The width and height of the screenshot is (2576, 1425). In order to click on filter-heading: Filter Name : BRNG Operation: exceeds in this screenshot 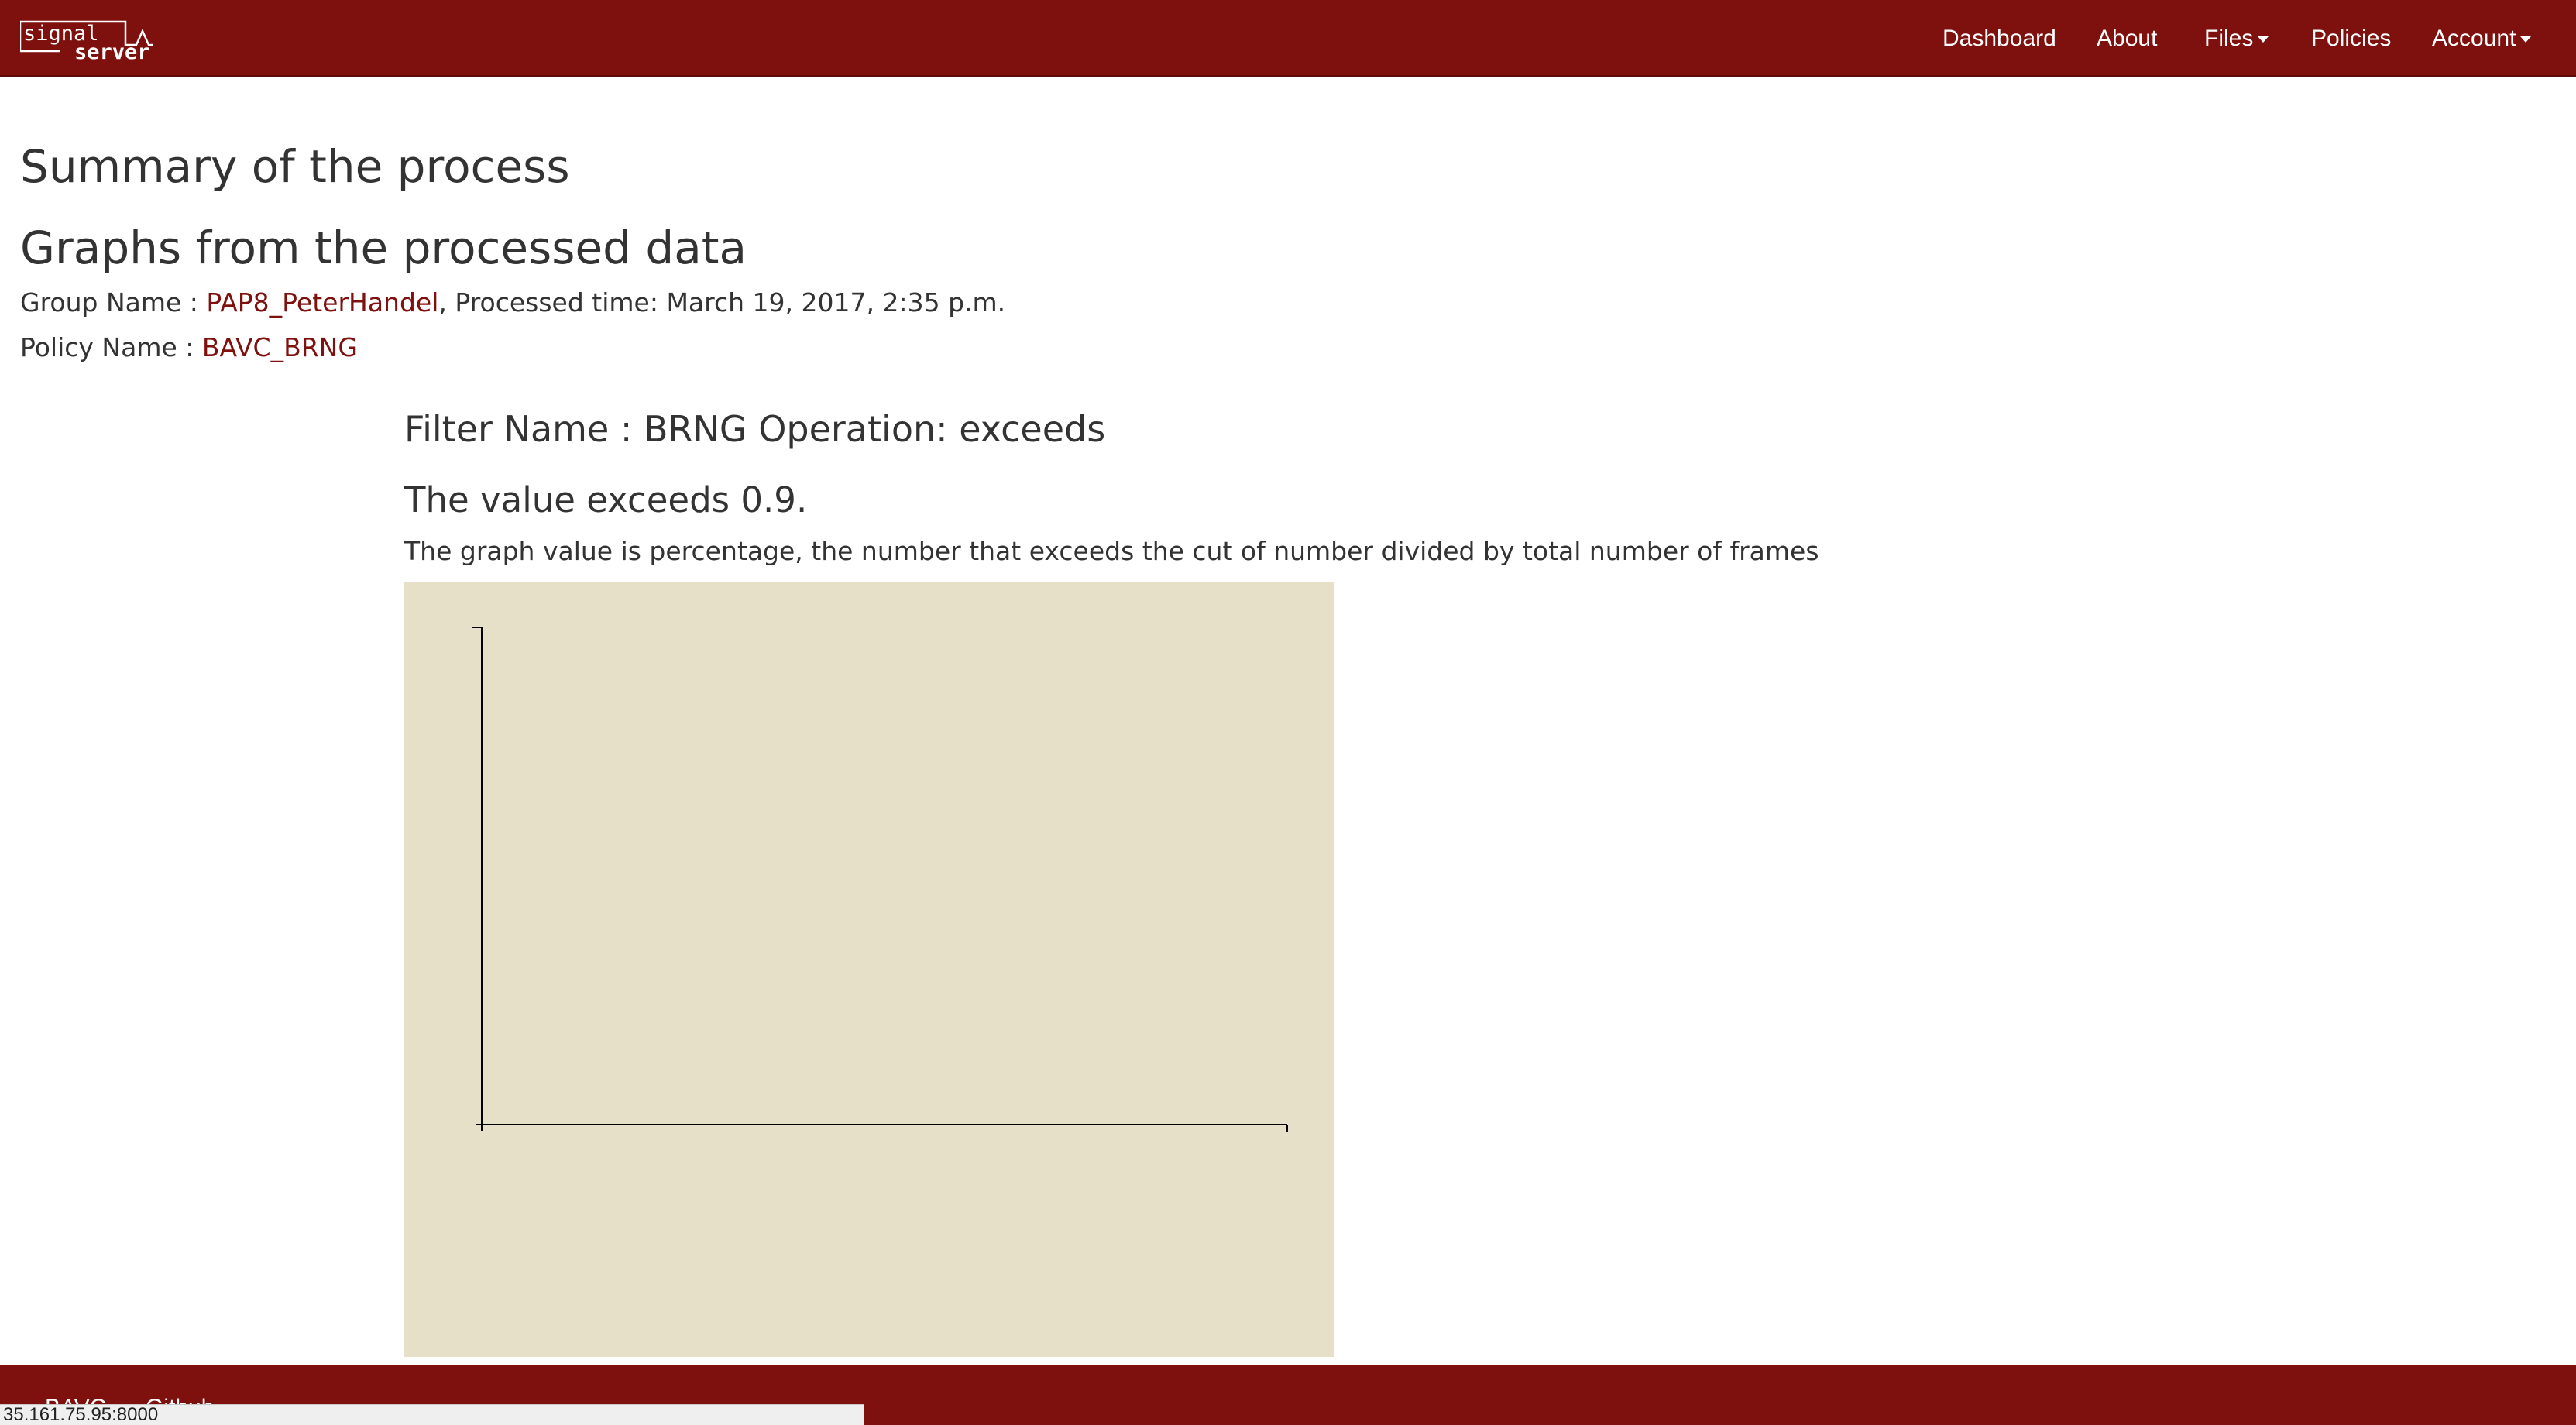, I will do `click(755, 429)`.